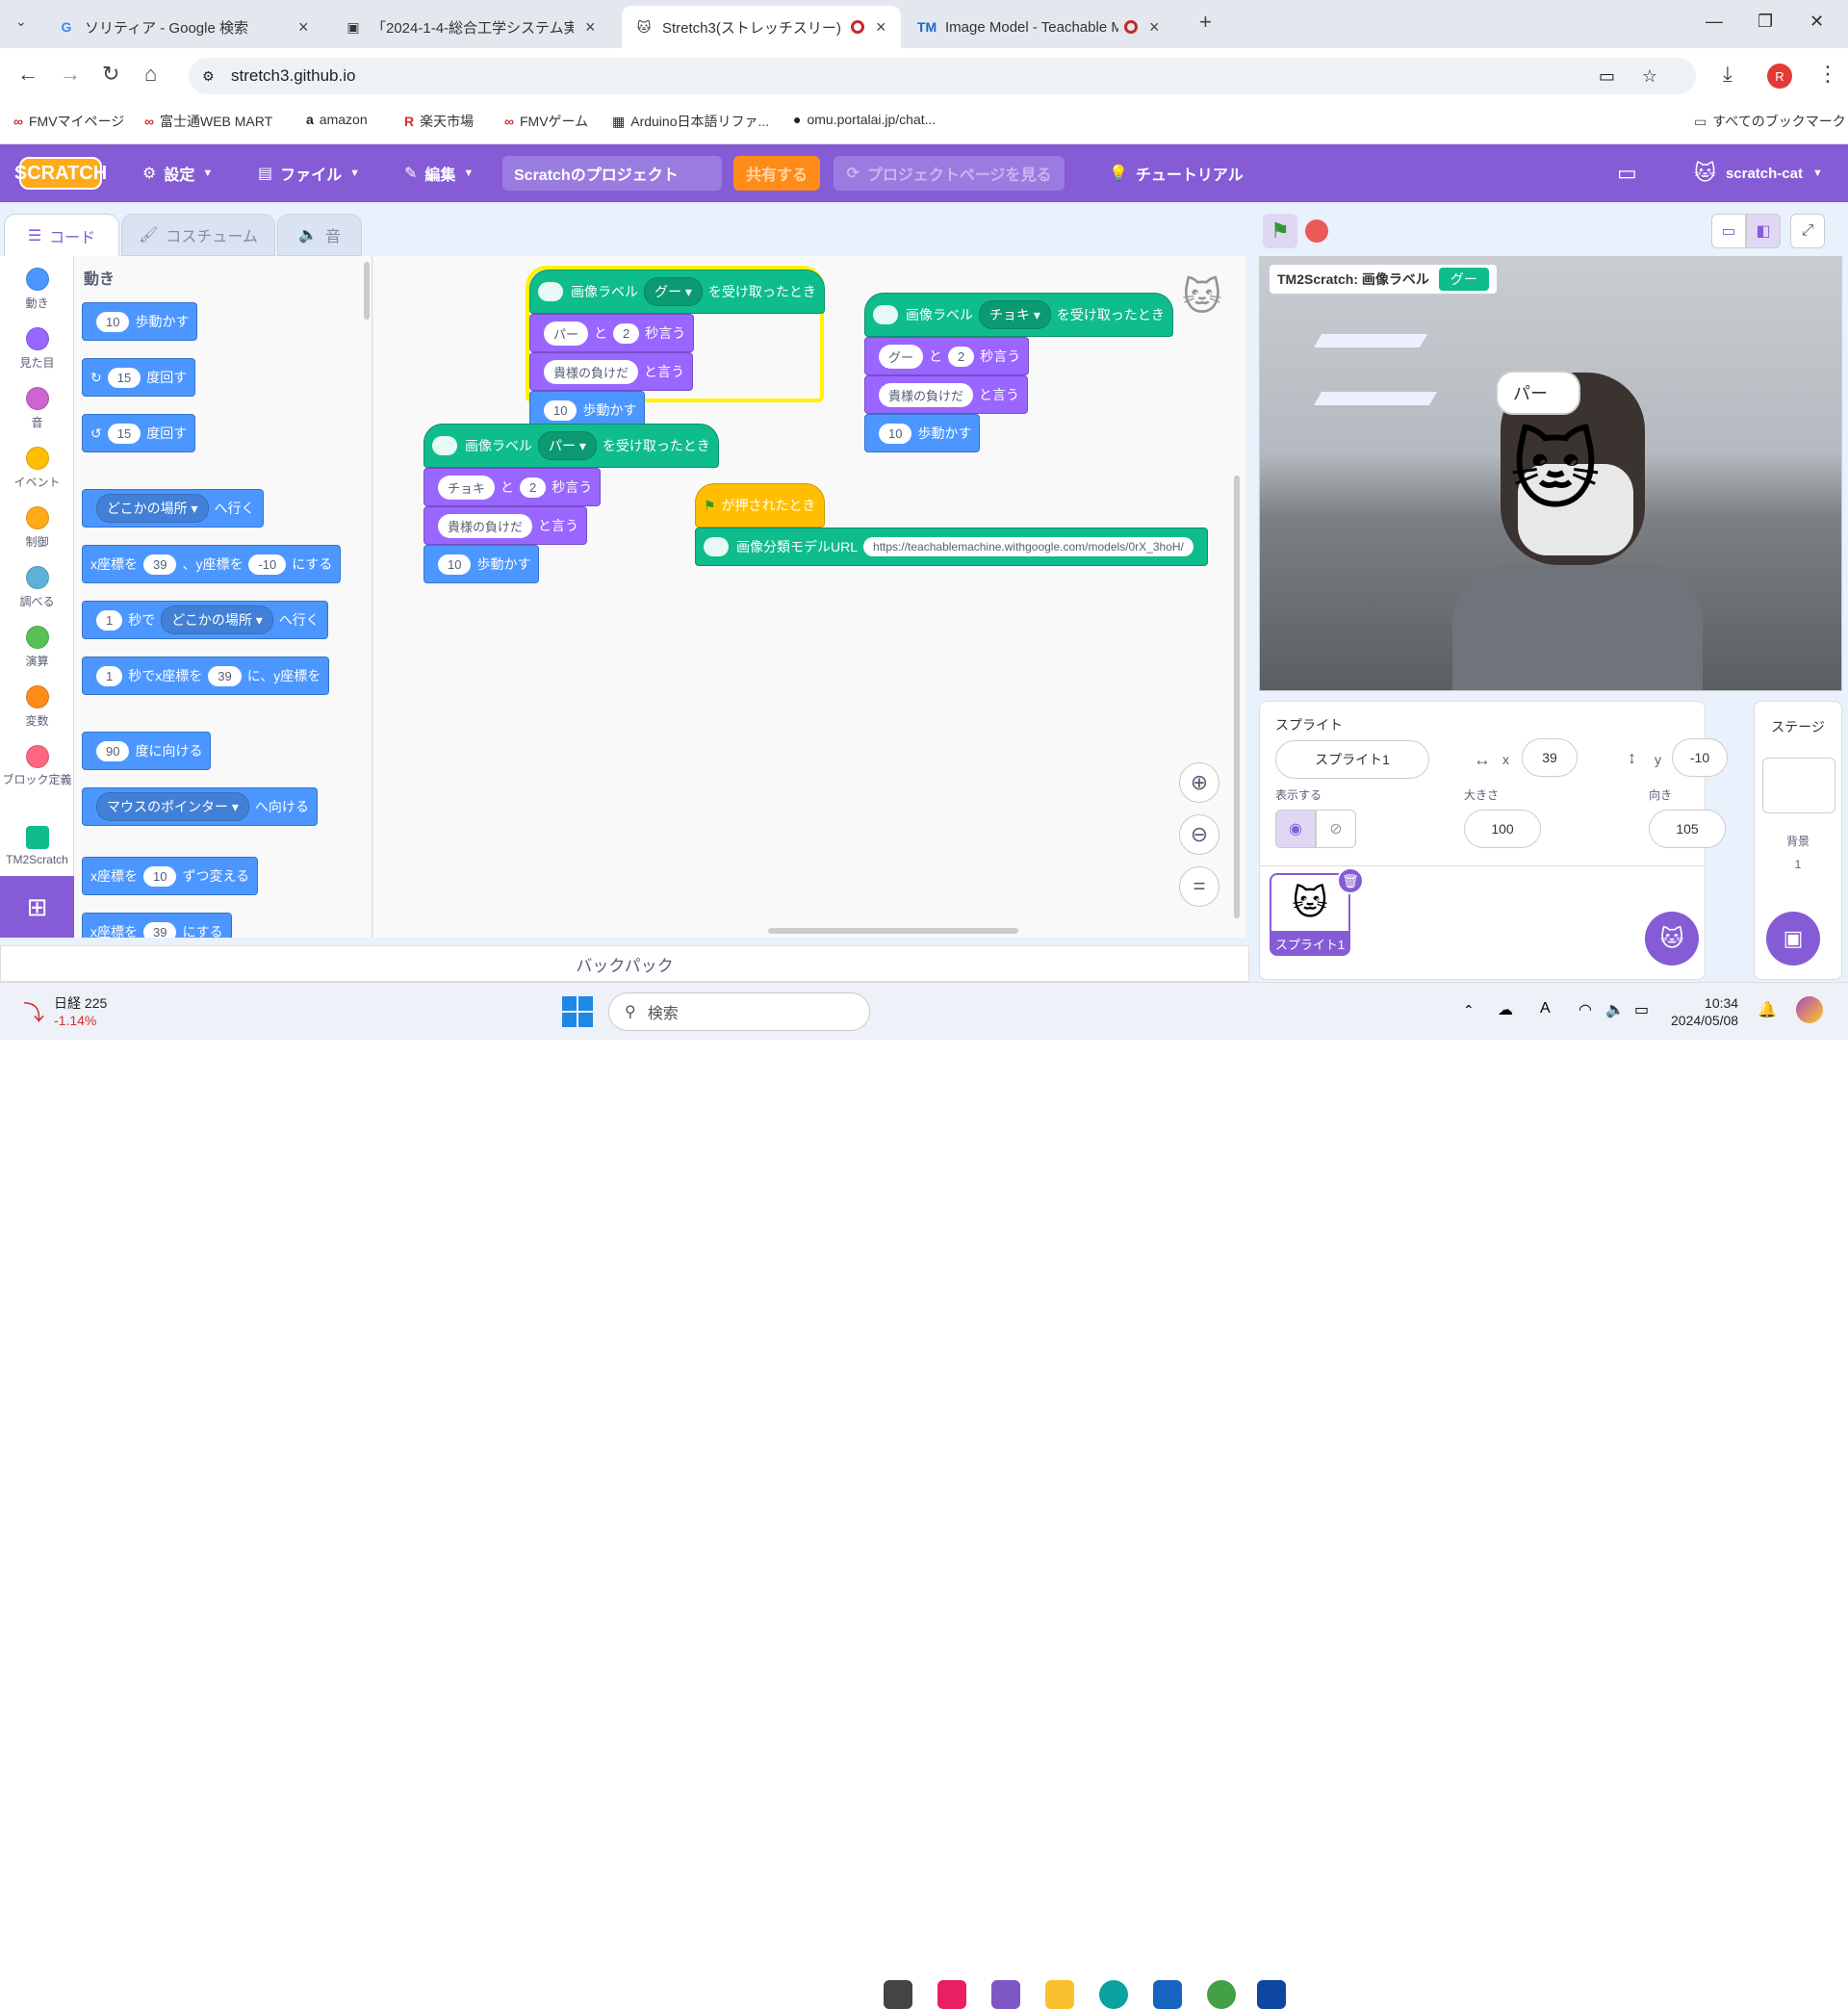 The height and width of the screenshot is (2009, 1848). Describe the element at coordinates (170, 876) in the screenshot. I see `block-change-x: x座標を 10 ずつ変える` at that location.